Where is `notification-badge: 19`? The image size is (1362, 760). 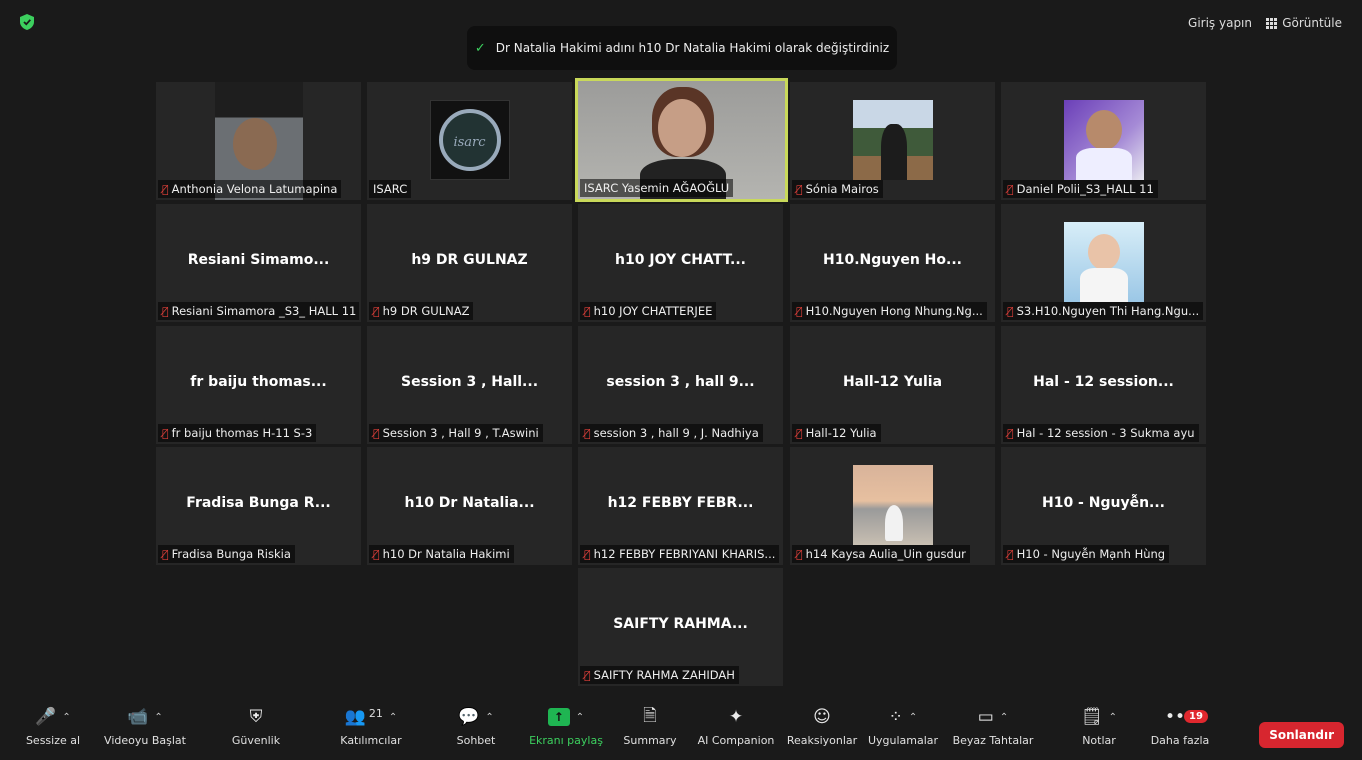 notification-badge: 19 is located at coordinates (1196, 716).